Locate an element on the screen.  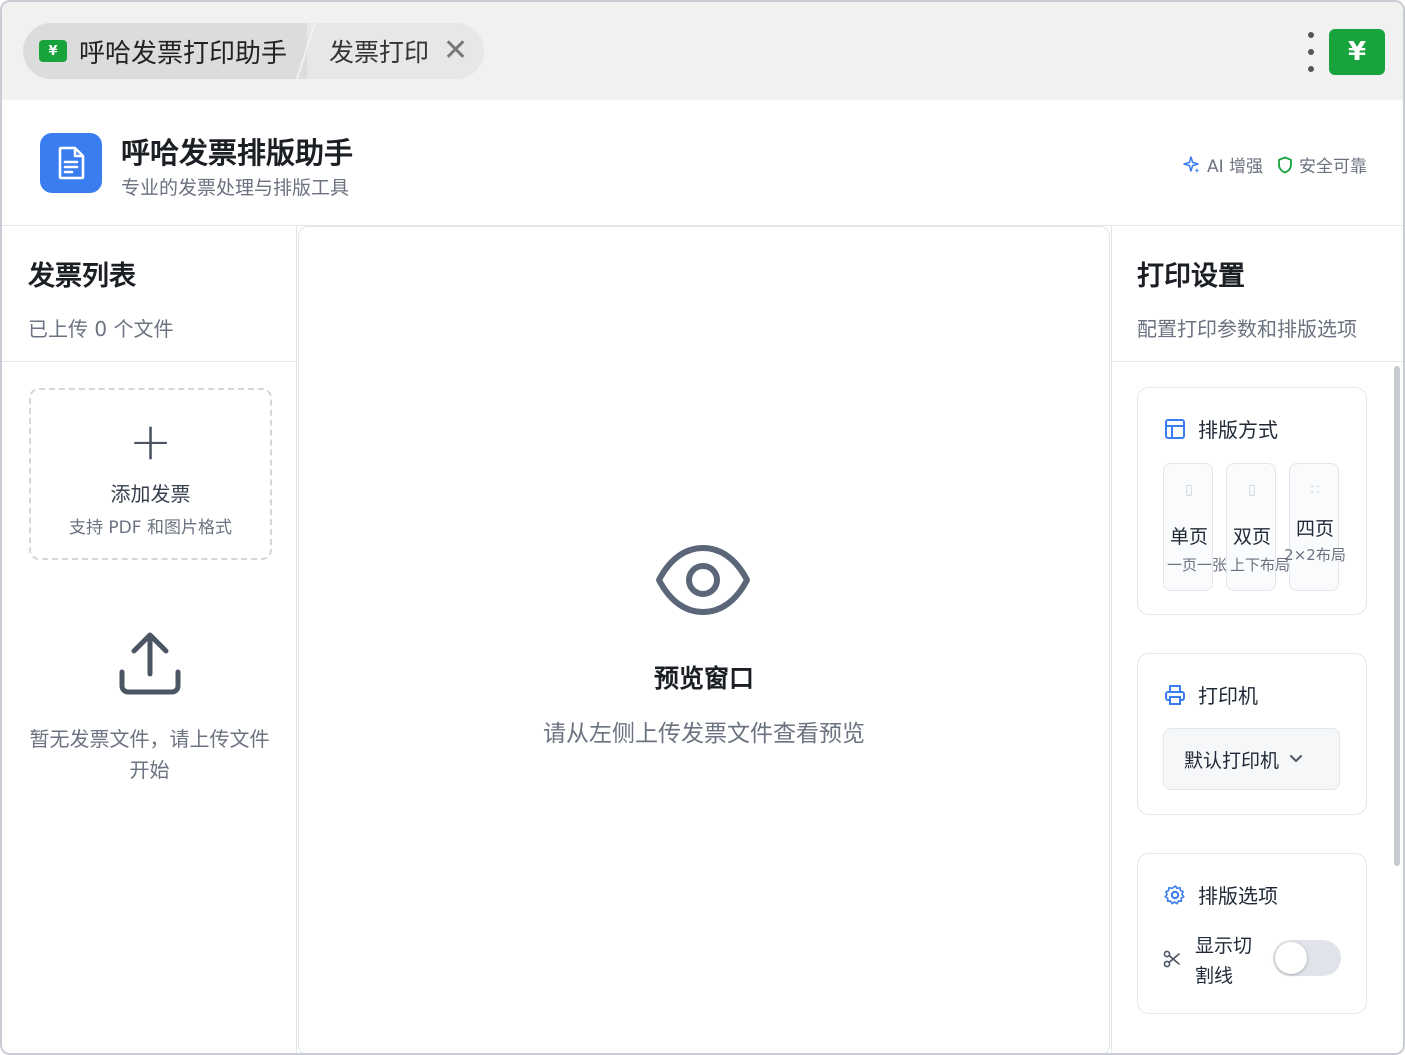
tab-invoice-print-label: 发票打印 is located at coordinates (379, 52).